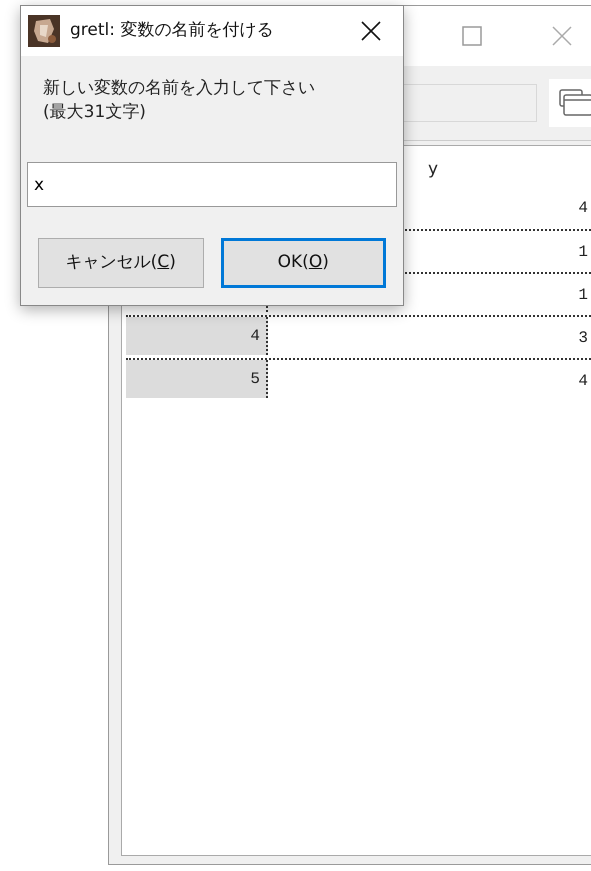  I want to click on column-header: y, so click(433, 170).